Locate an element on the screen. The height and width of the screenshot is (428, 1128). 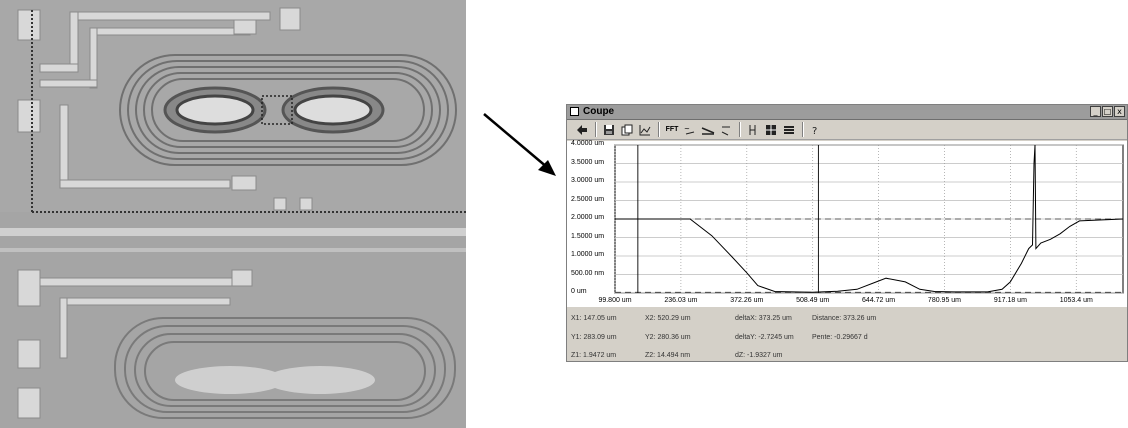
lines-icon is located at coordinates (789, 130).